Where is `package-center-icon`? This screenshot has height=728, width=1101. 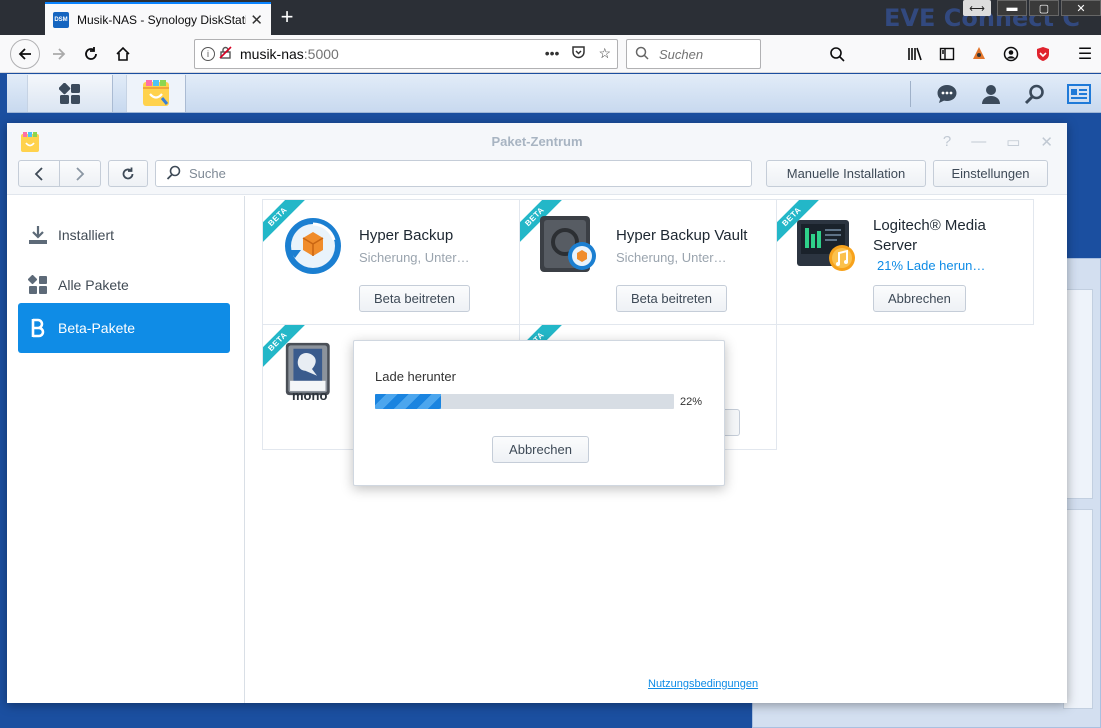 package-center-icon is located at coordinates (156, 92).